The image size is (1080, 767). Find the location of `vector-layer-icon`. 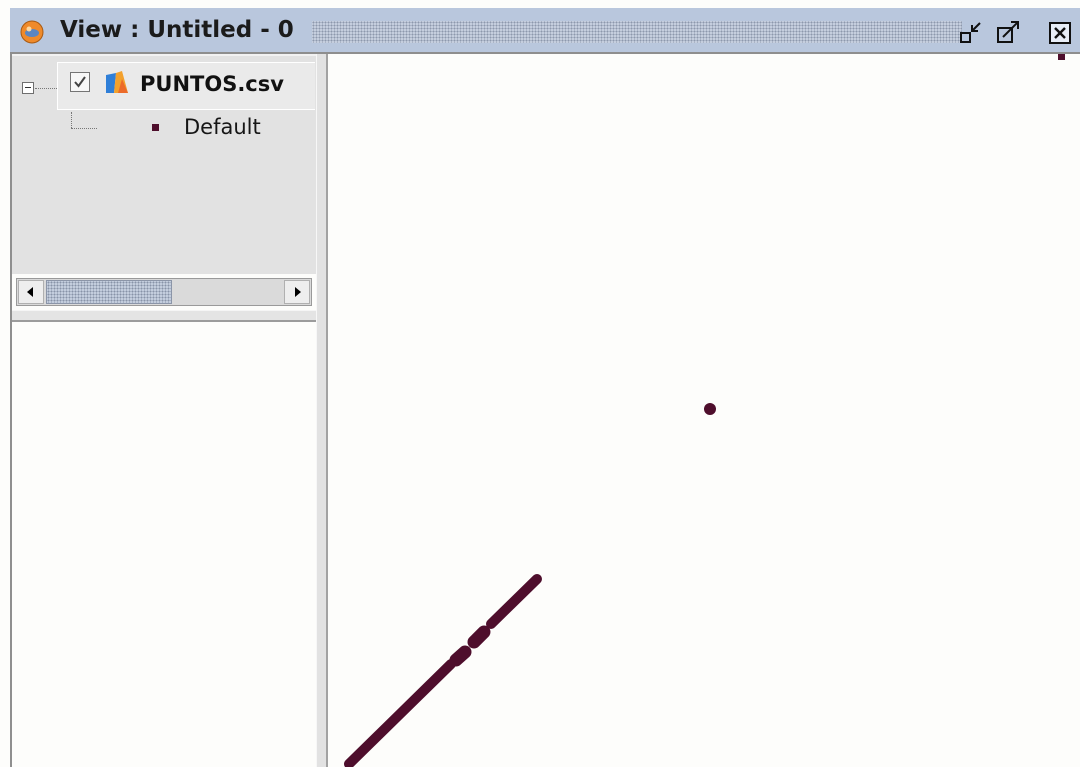

vector-layer-icon is located at coordinates (117, 82).